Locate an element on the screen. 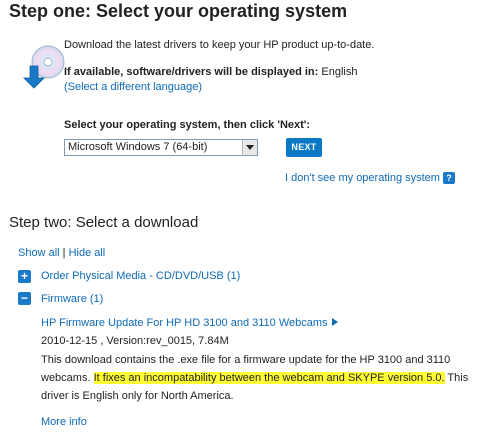 The height and width of the screenshot is (440, 500). change-language-link: (Select a different language) is located at coordinates (133, 87).